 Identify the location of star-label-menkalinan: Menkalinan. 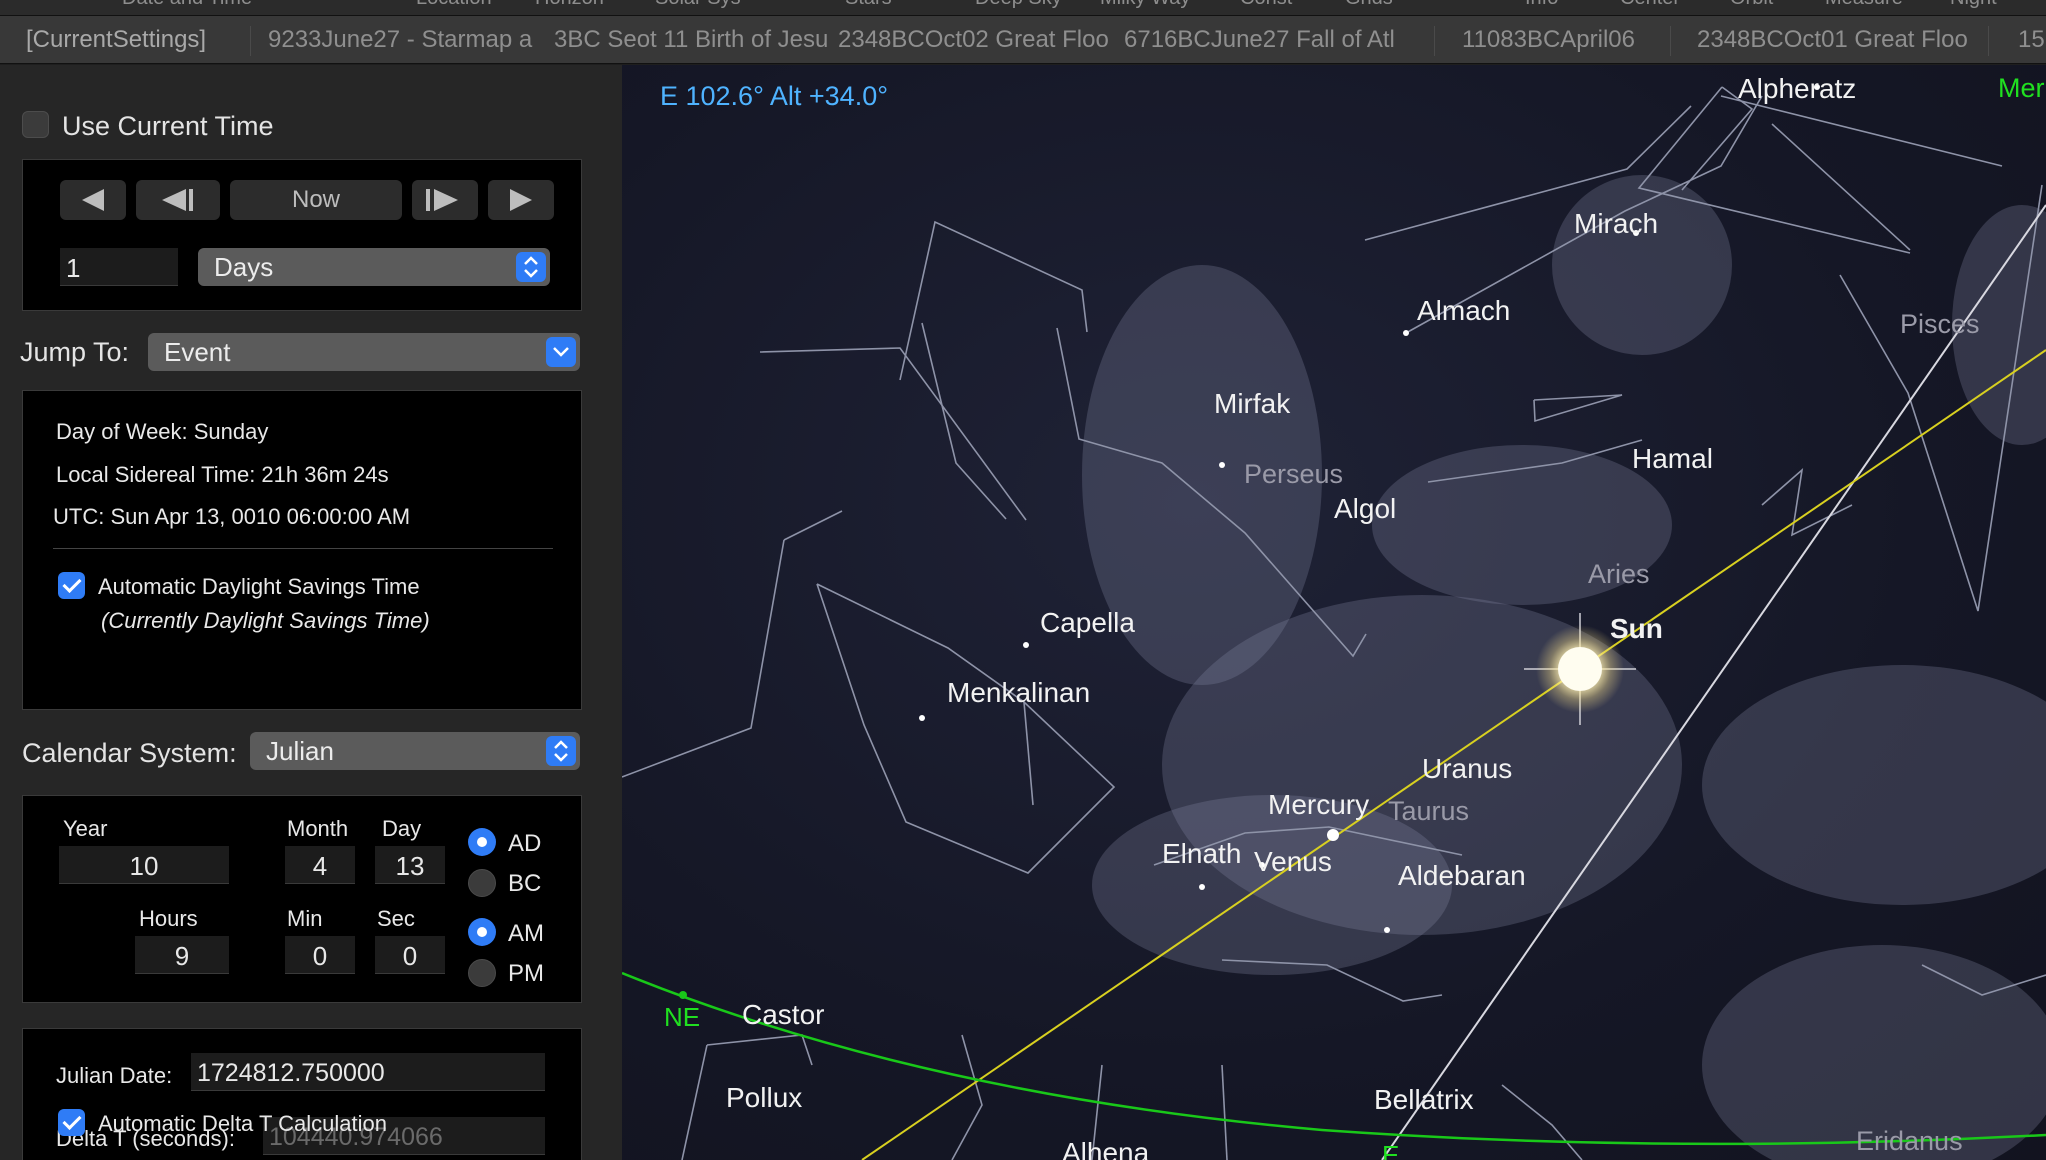
(1018, 693).